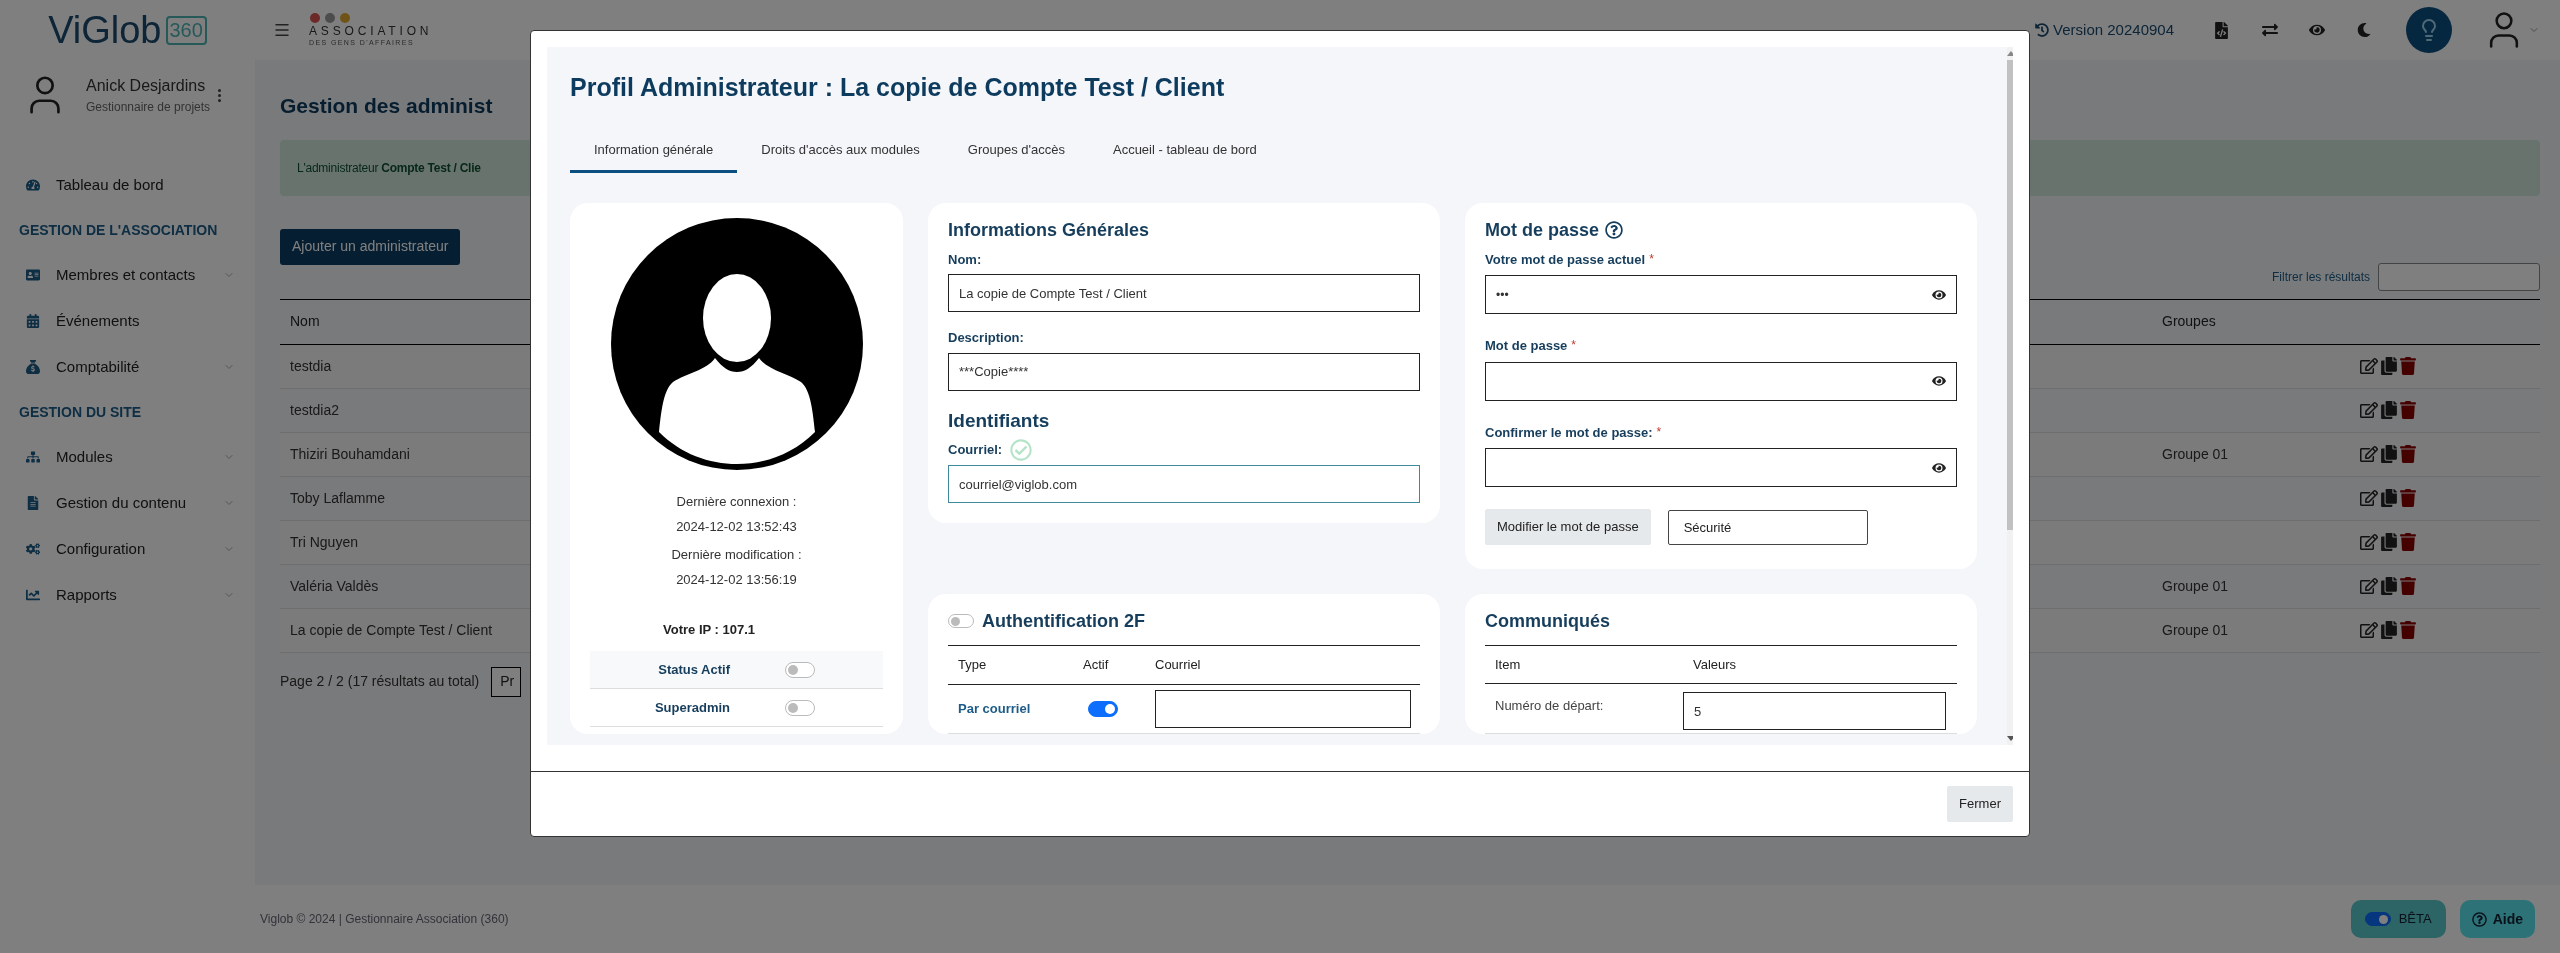 The image size is (2560, 953). What do you see at coordinates (127, 275) in the screenshot?
I see `sidebar-item: Membres et contacts` at bounding box center [127, 275].